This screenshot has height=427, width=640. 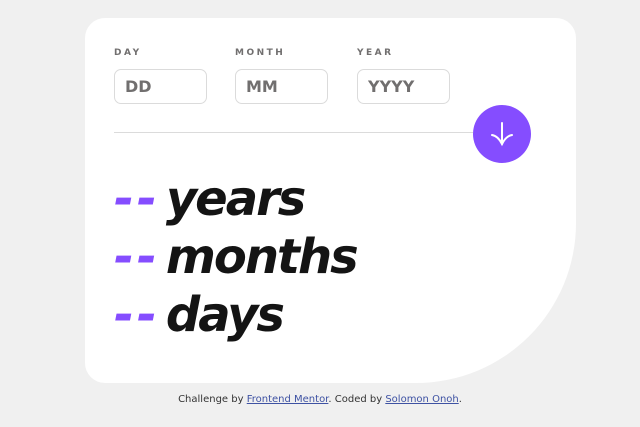 I want to click on frontend-mentor-link: Frontend Mentor, so click(x=288, y=399).